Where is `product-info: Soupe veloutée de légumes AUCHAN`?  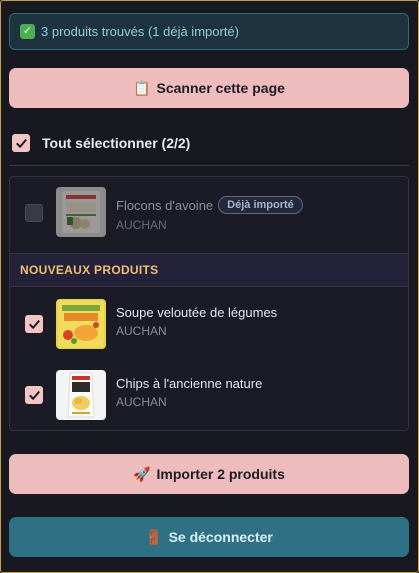 product-info: Soupe veloutée de légumes AUCHAN is located at coordinates (196, 321).